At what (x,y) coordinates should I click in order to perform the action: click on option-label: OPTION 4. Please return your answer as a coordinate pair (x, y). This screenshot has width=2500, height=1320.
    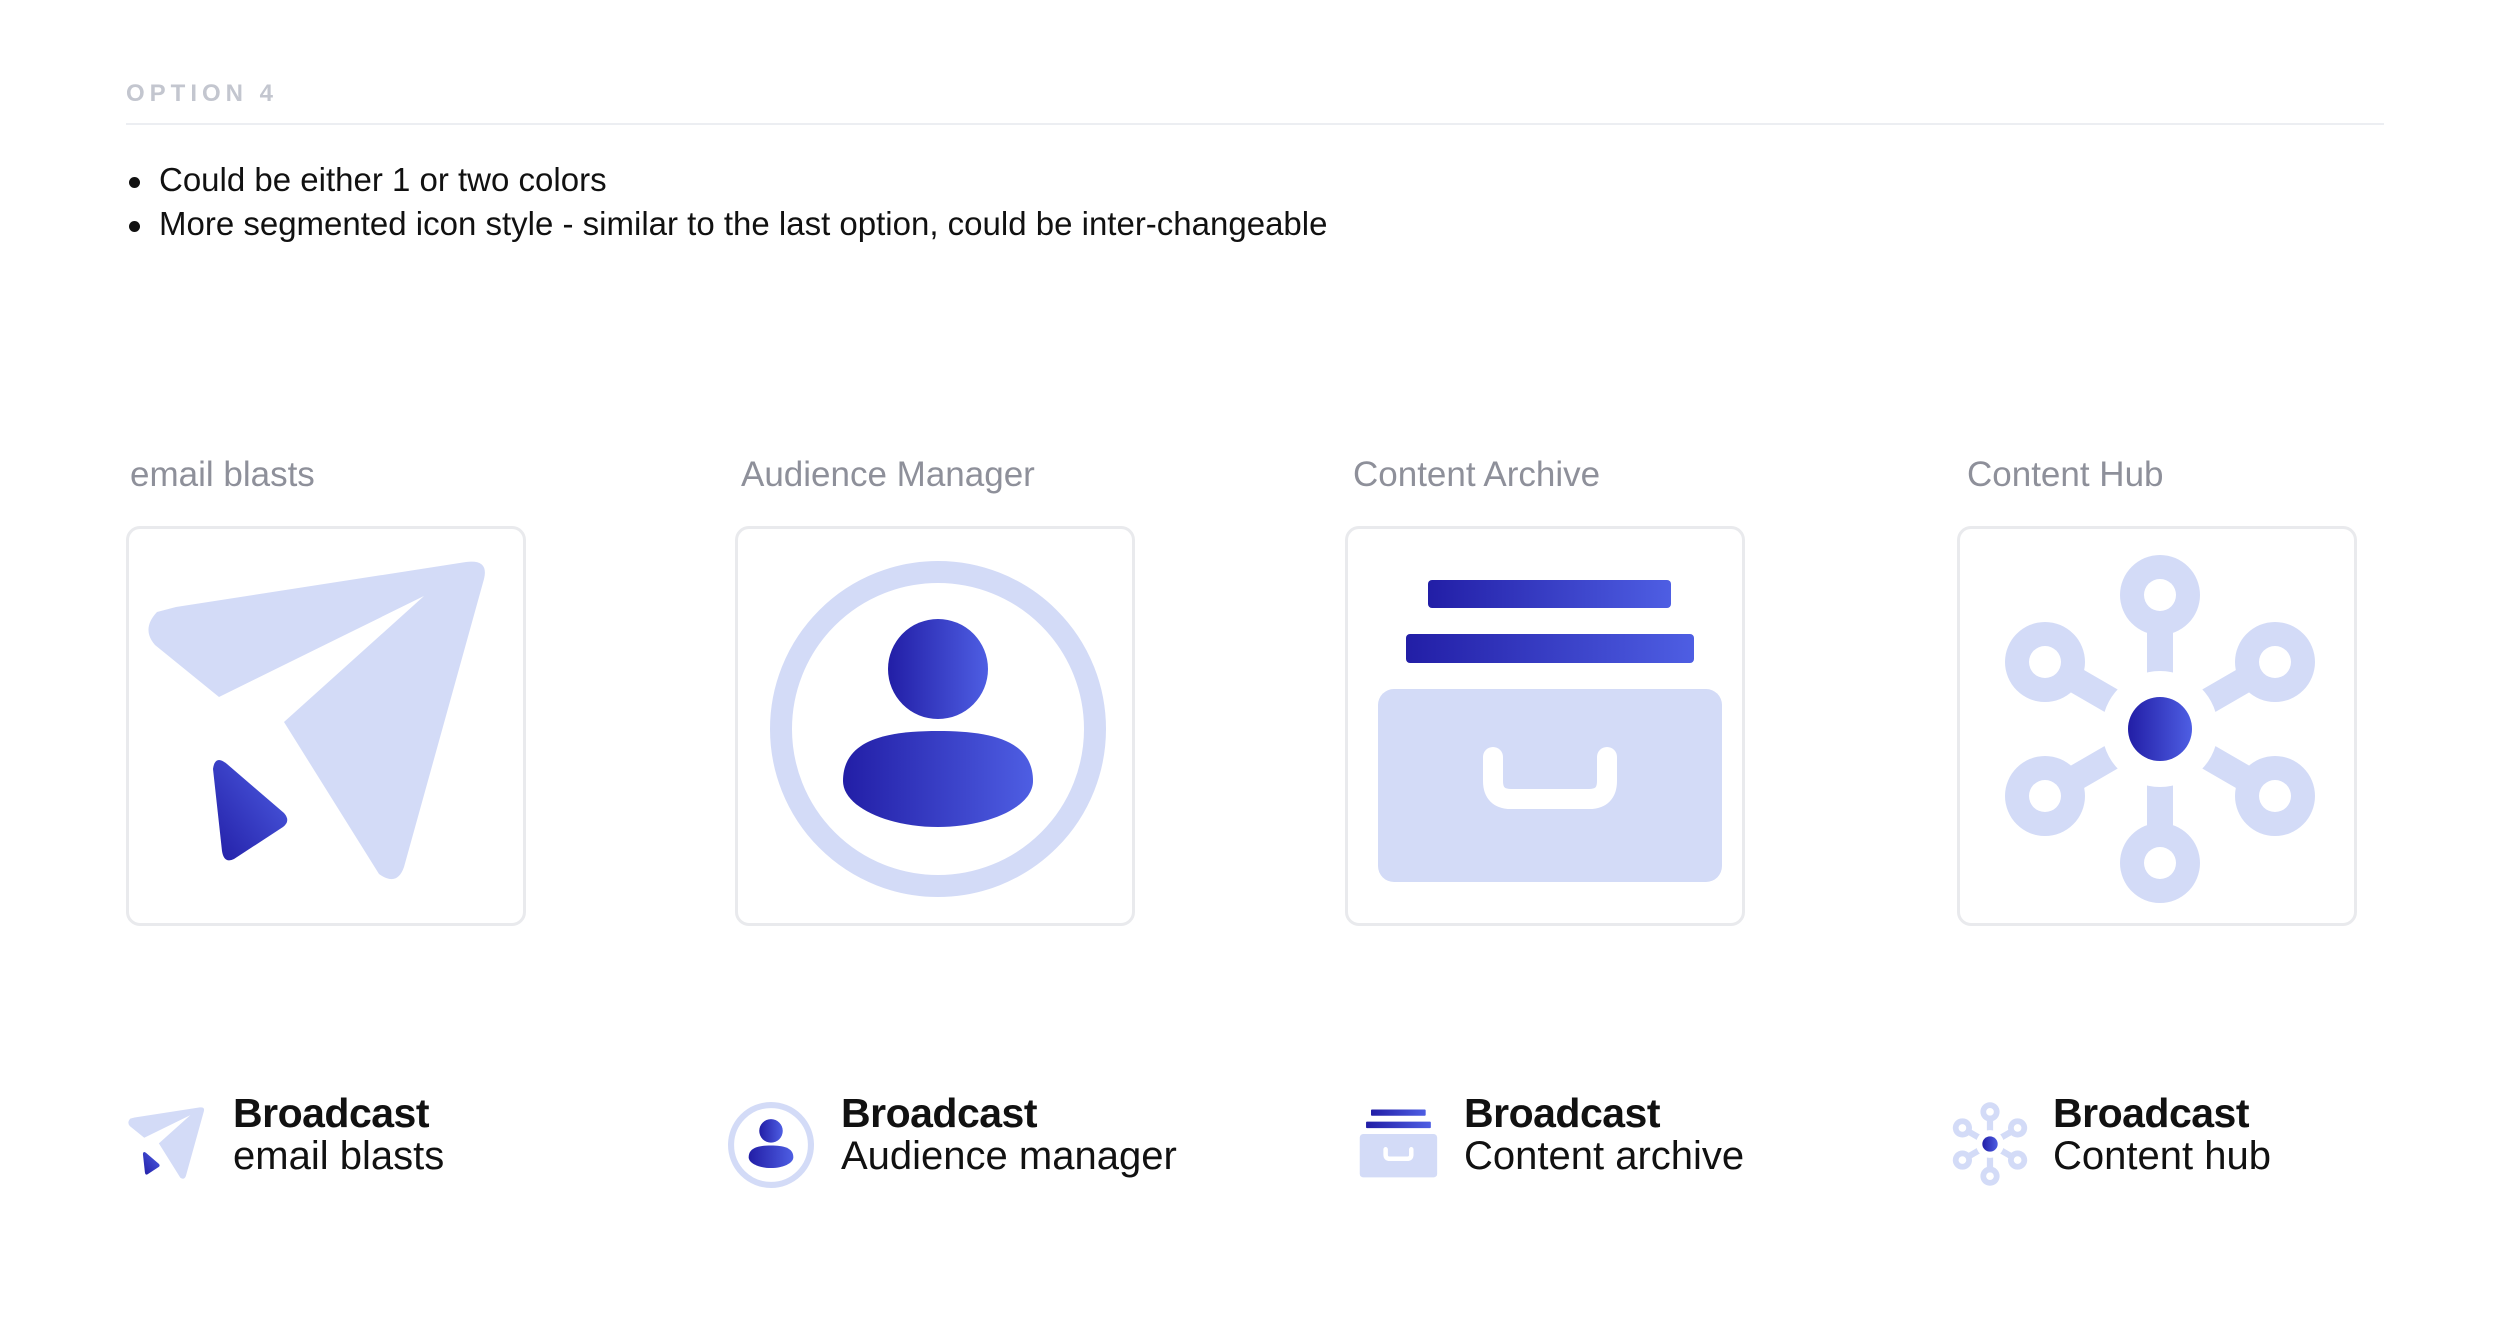
    Looking at the image, I should click on (202, 93).